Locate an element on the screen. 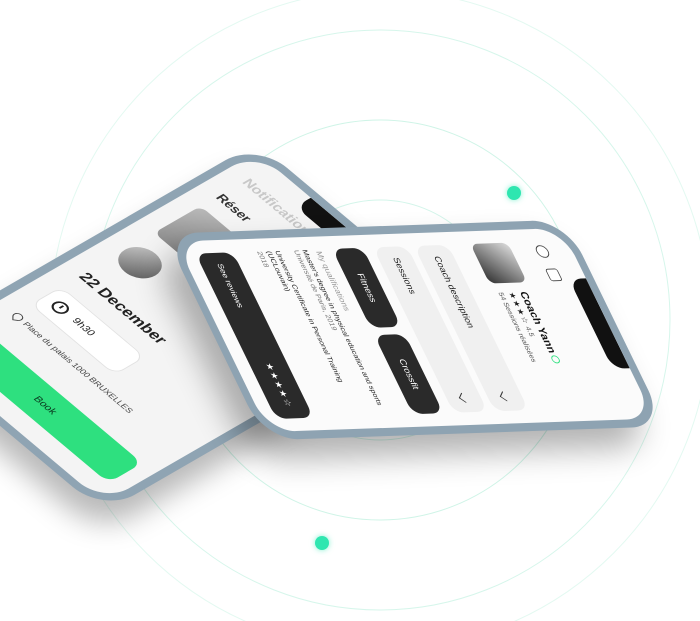 The image size is (700, 621). share-icon is located at coordinates (553, 275).